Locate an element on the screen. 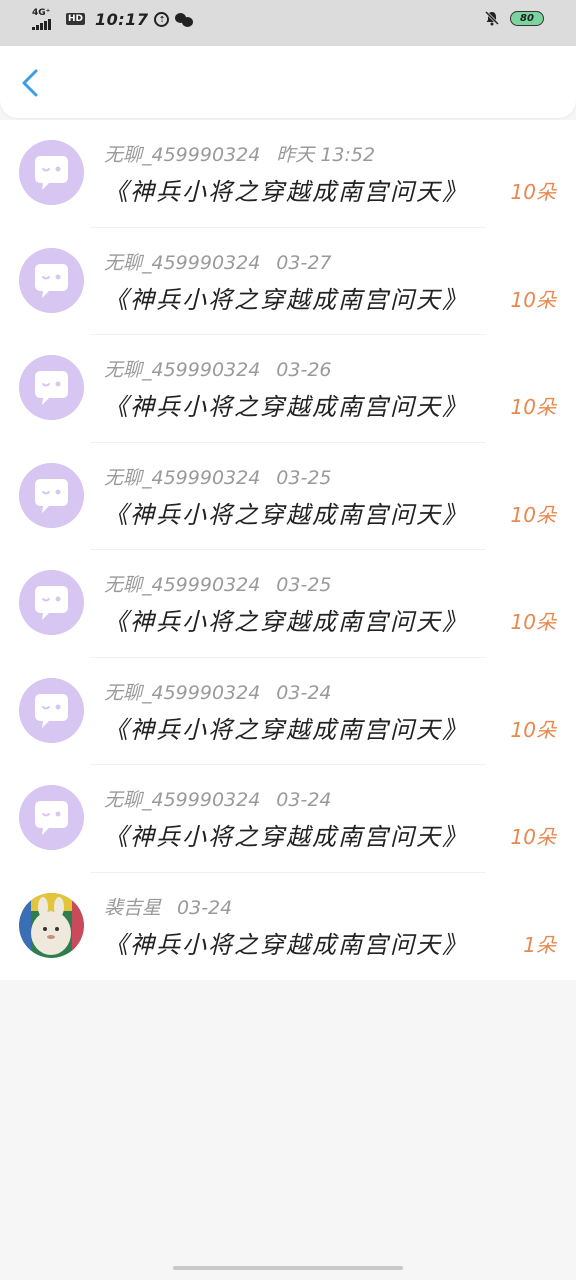  home-indicator is located at coordinates (288, 1268).